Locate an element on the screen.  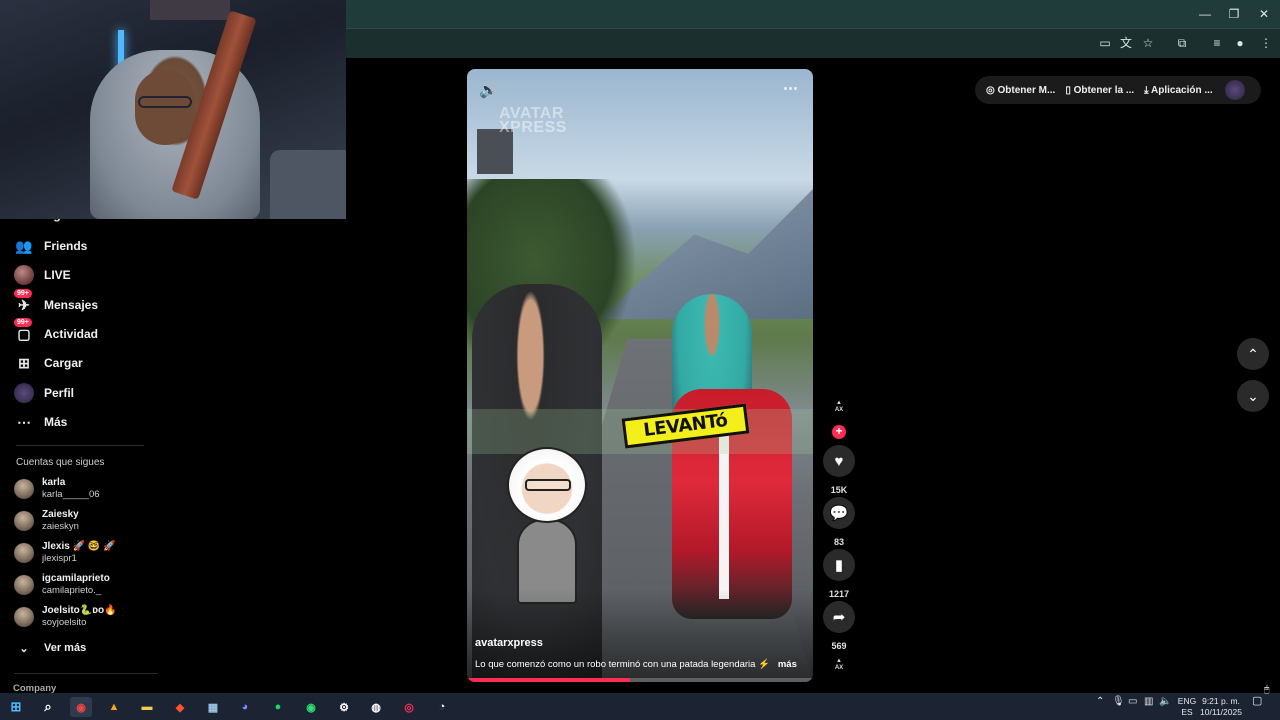
video-watermark: AVATAR XPRESS is located at coordinates (533, 121).